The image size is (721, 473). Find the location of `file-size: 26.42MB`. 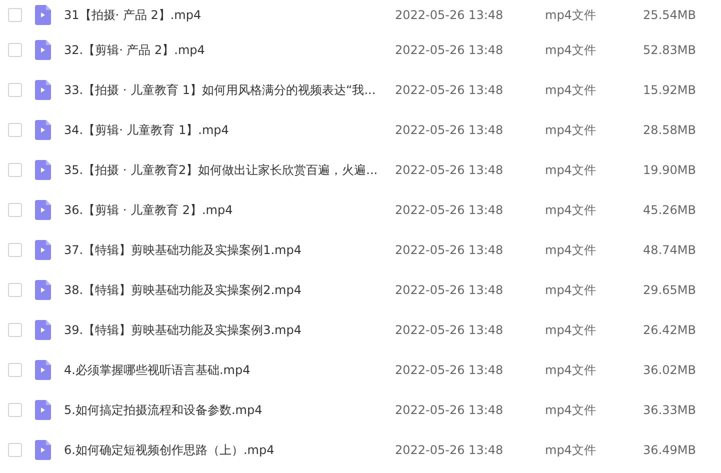

file-size: 26.42MB is located at coordinates (669, 330).